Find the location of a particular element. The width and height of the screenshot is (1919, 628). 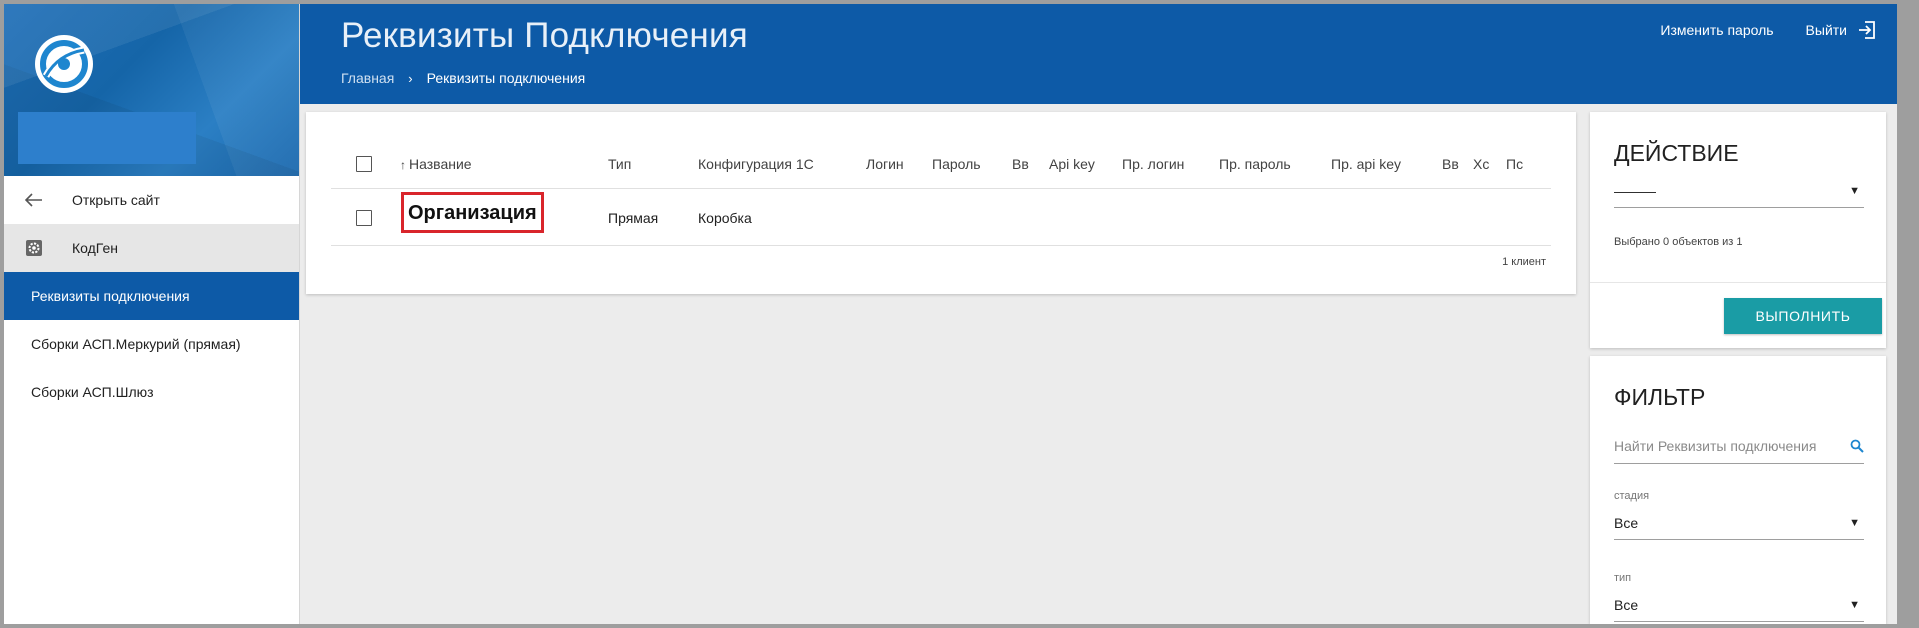

logout-label: Выйти is located at coordinates (1826, 30).